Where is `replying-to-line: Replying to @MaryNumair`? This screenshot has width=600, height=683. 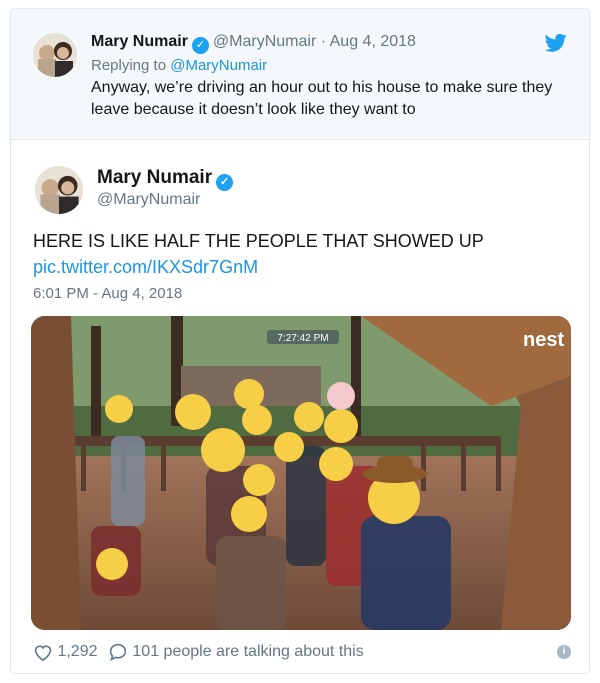
replying-to-line: Replying to @MaryNumair is located at coordinates (179, 65).